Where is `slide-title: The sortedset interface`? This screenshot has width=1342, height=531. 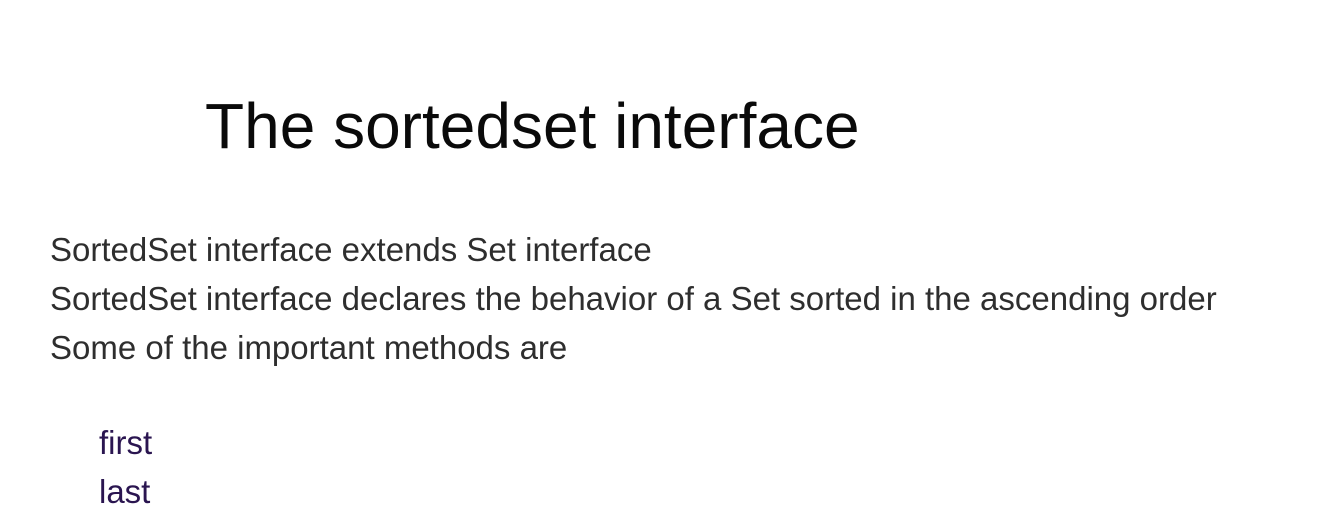
slide-title: The sortedset interface is located at coordinates (532, 126).